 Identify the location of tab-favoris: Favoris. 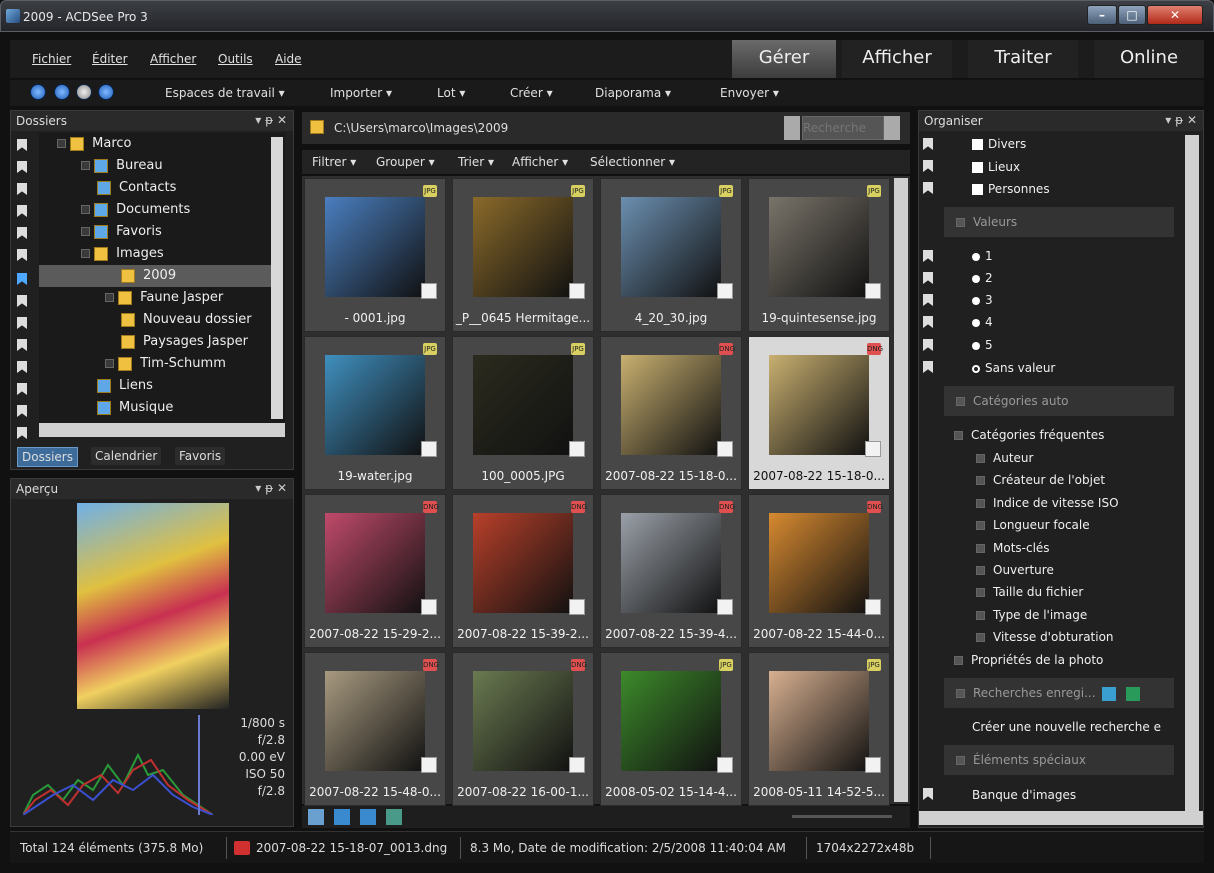
(200, 456).